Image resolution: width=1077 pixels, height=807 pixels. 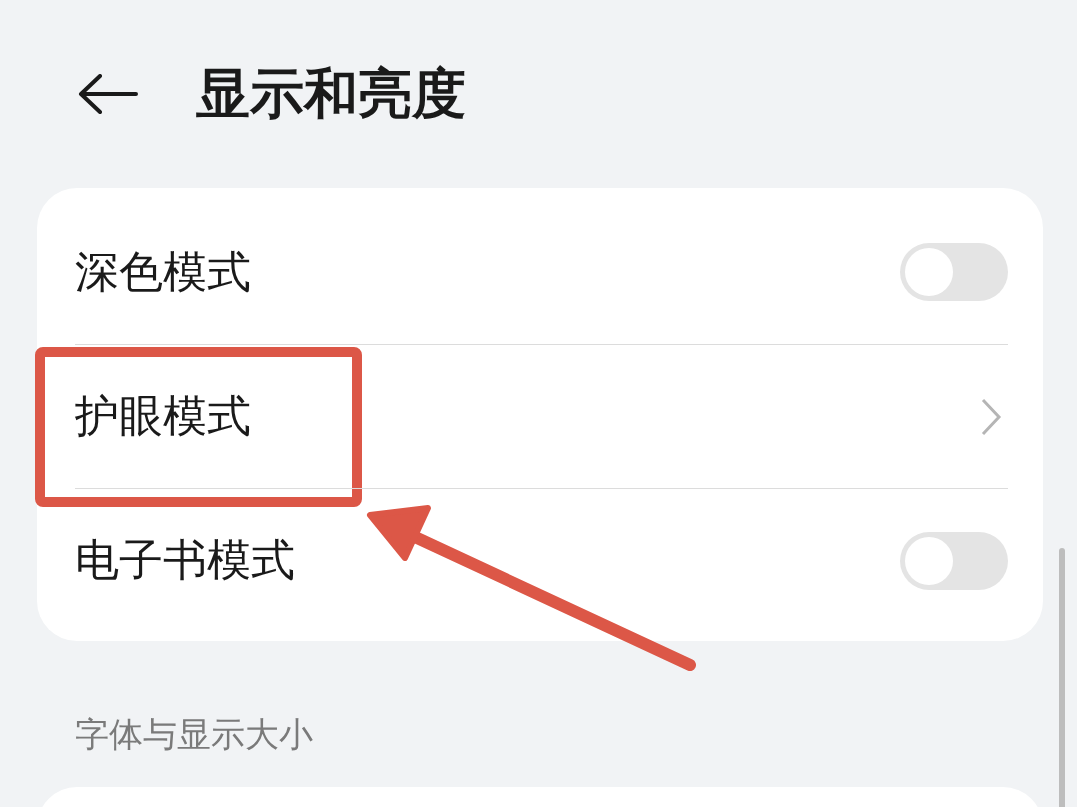 What do you see at coordinates (487, 560) in the screenshot?
I see `setting-label: 电子书模式` at bounding box center [487, 560].